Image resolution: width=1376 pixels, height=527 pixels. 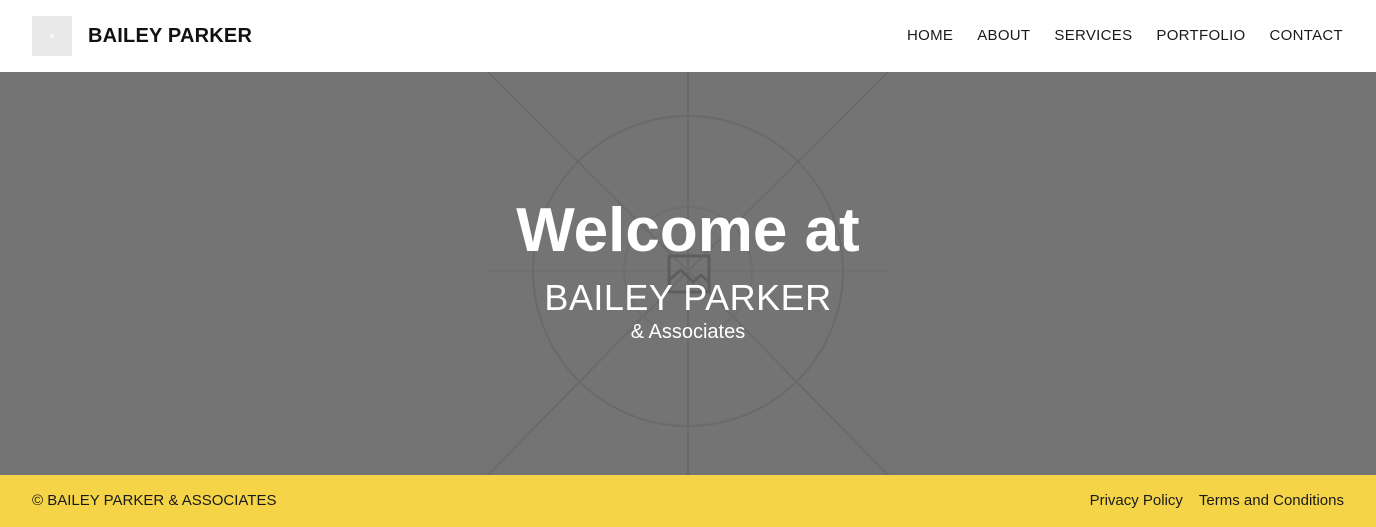 What do you see at coordinates (1306, 36) in the screenshot?
I see `nav-item-contact: CONTACT` at bounding box center [1306, 36].